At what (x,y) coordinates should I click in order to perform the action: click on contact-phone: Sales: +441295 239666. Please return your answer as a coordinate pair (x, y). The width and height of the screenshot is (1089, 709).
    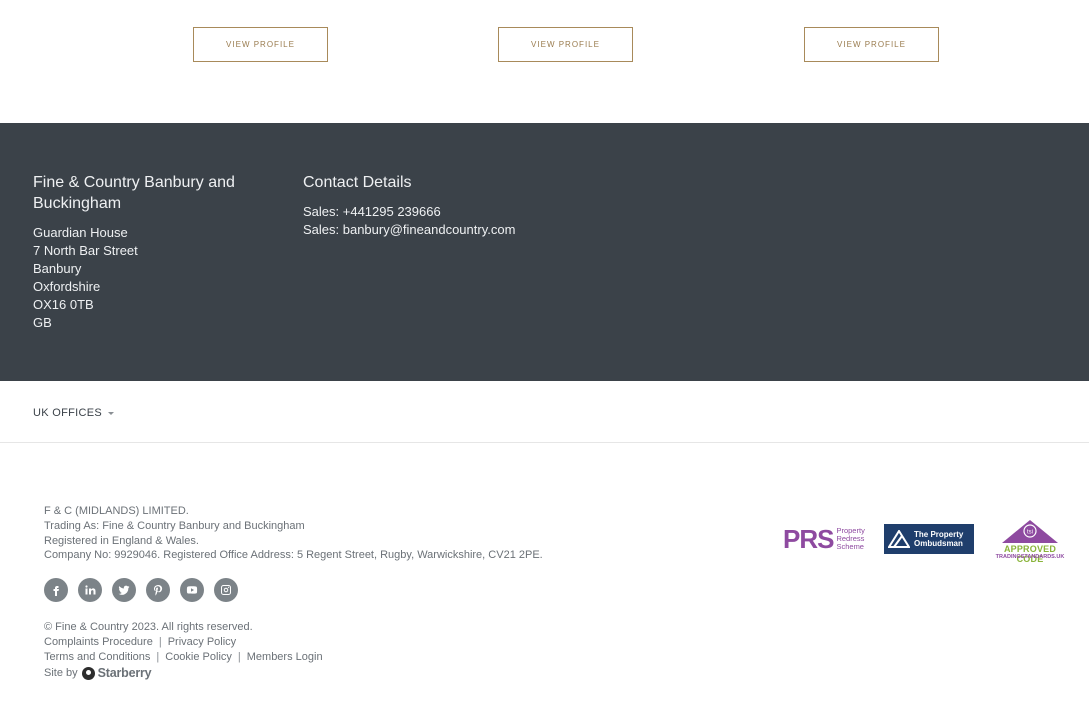
    Looking at the image, I should click on (409, 212).